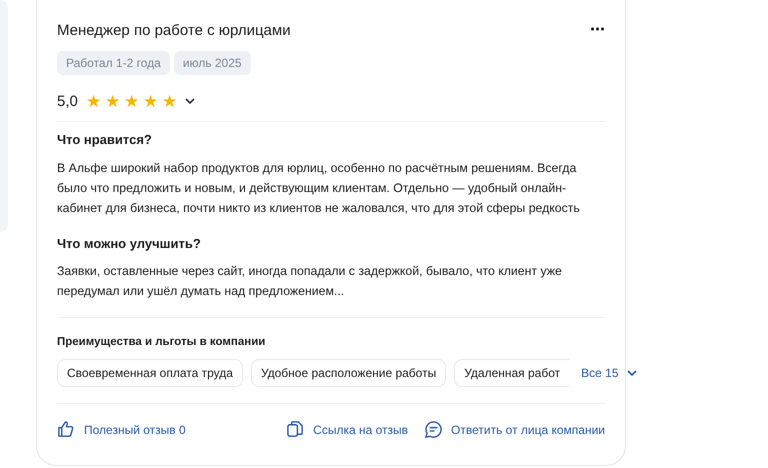 The image size is (768, 468). I want to click on action-link: Полезный отзыв 0, so click(121, 430).